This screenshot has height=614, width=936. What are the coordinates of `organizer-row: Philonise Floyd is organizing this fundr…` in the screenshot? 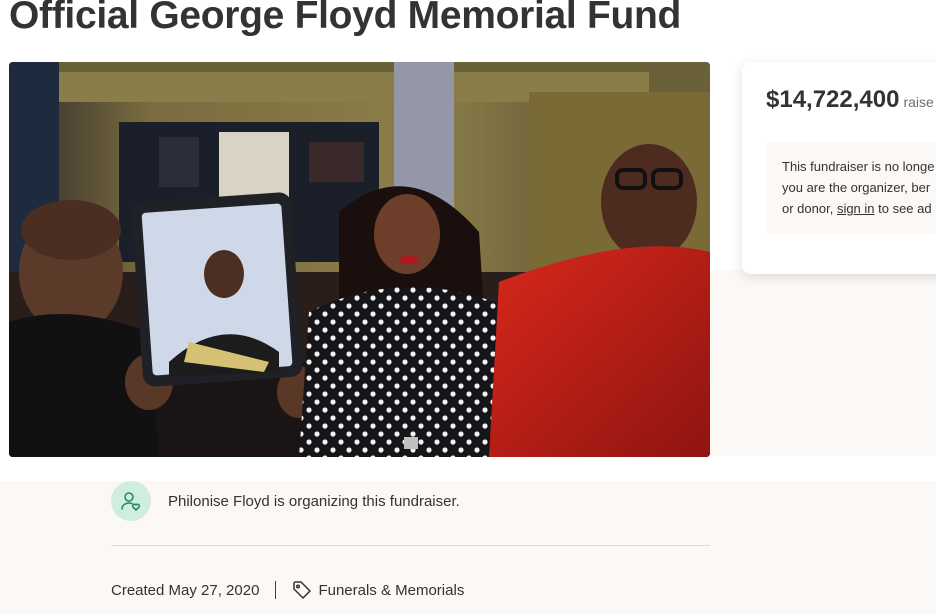 It's located at (285, 501).